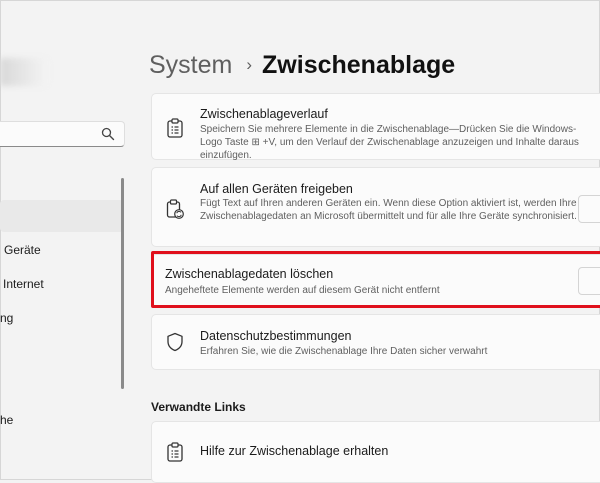  Describe the element at coordinates (198, 407) in the screenshot. I see `related-links-heading: Verwandte Links` at that location.